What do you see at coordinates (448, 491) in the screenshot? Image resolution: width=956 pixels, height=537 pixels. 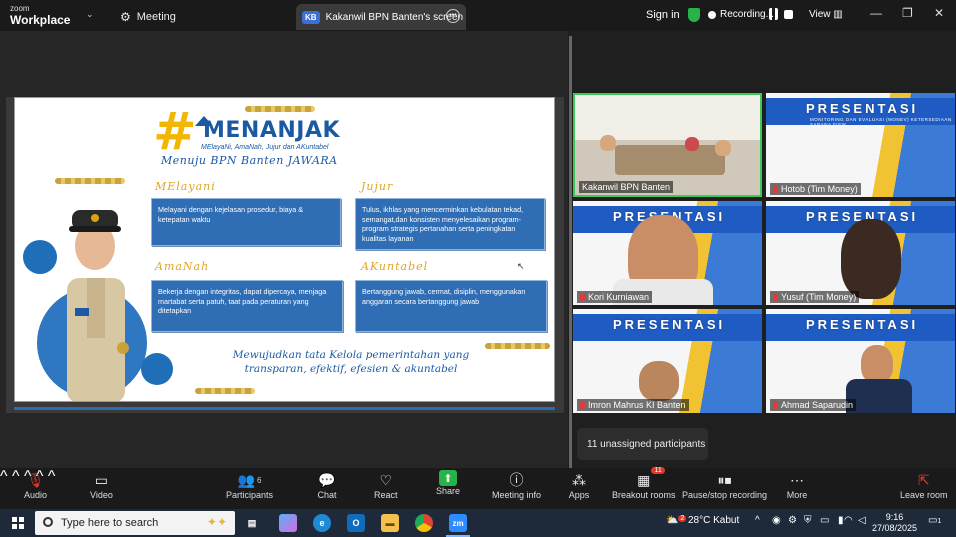 I see `share-label: Share` at bounding box center [448, 491].